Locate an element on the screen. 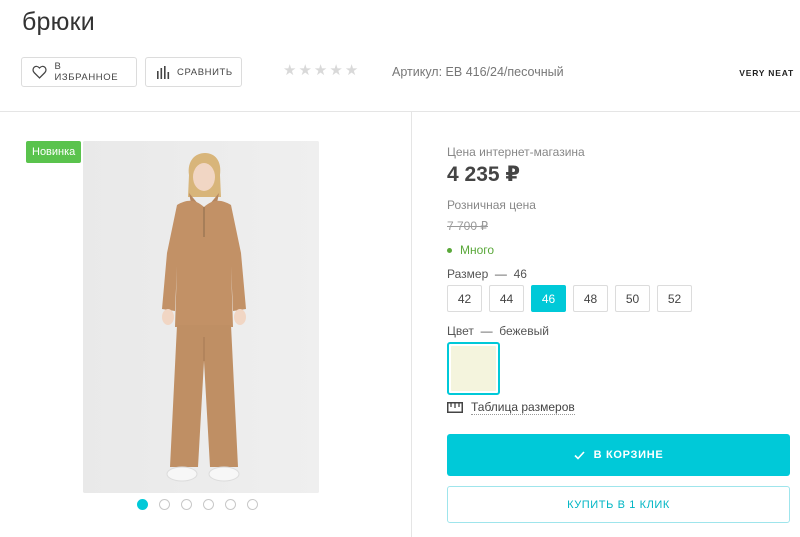 The width and height of the screenshot is (800, 537). brand-logo: VERY NEAT is located at coordinates (766, 73).